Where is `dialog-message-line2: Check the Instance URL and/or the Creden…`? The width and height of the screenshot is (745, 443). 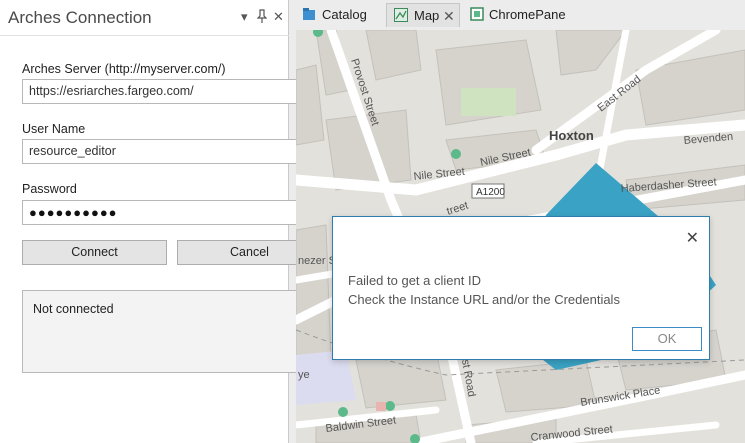
dialog-message-line2: Check the Instance URL and/or the Creden… is located at coordinates (484, 299).